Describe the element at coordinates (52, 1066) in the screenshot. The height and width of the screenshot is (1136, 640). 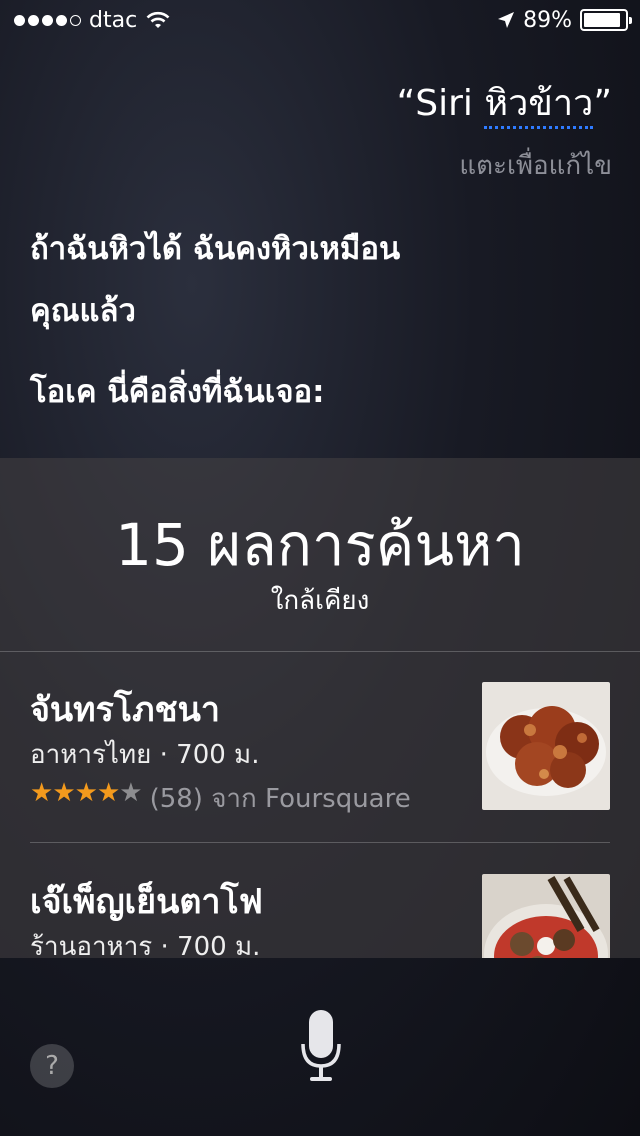
I see `help-icon: ?` at that location.